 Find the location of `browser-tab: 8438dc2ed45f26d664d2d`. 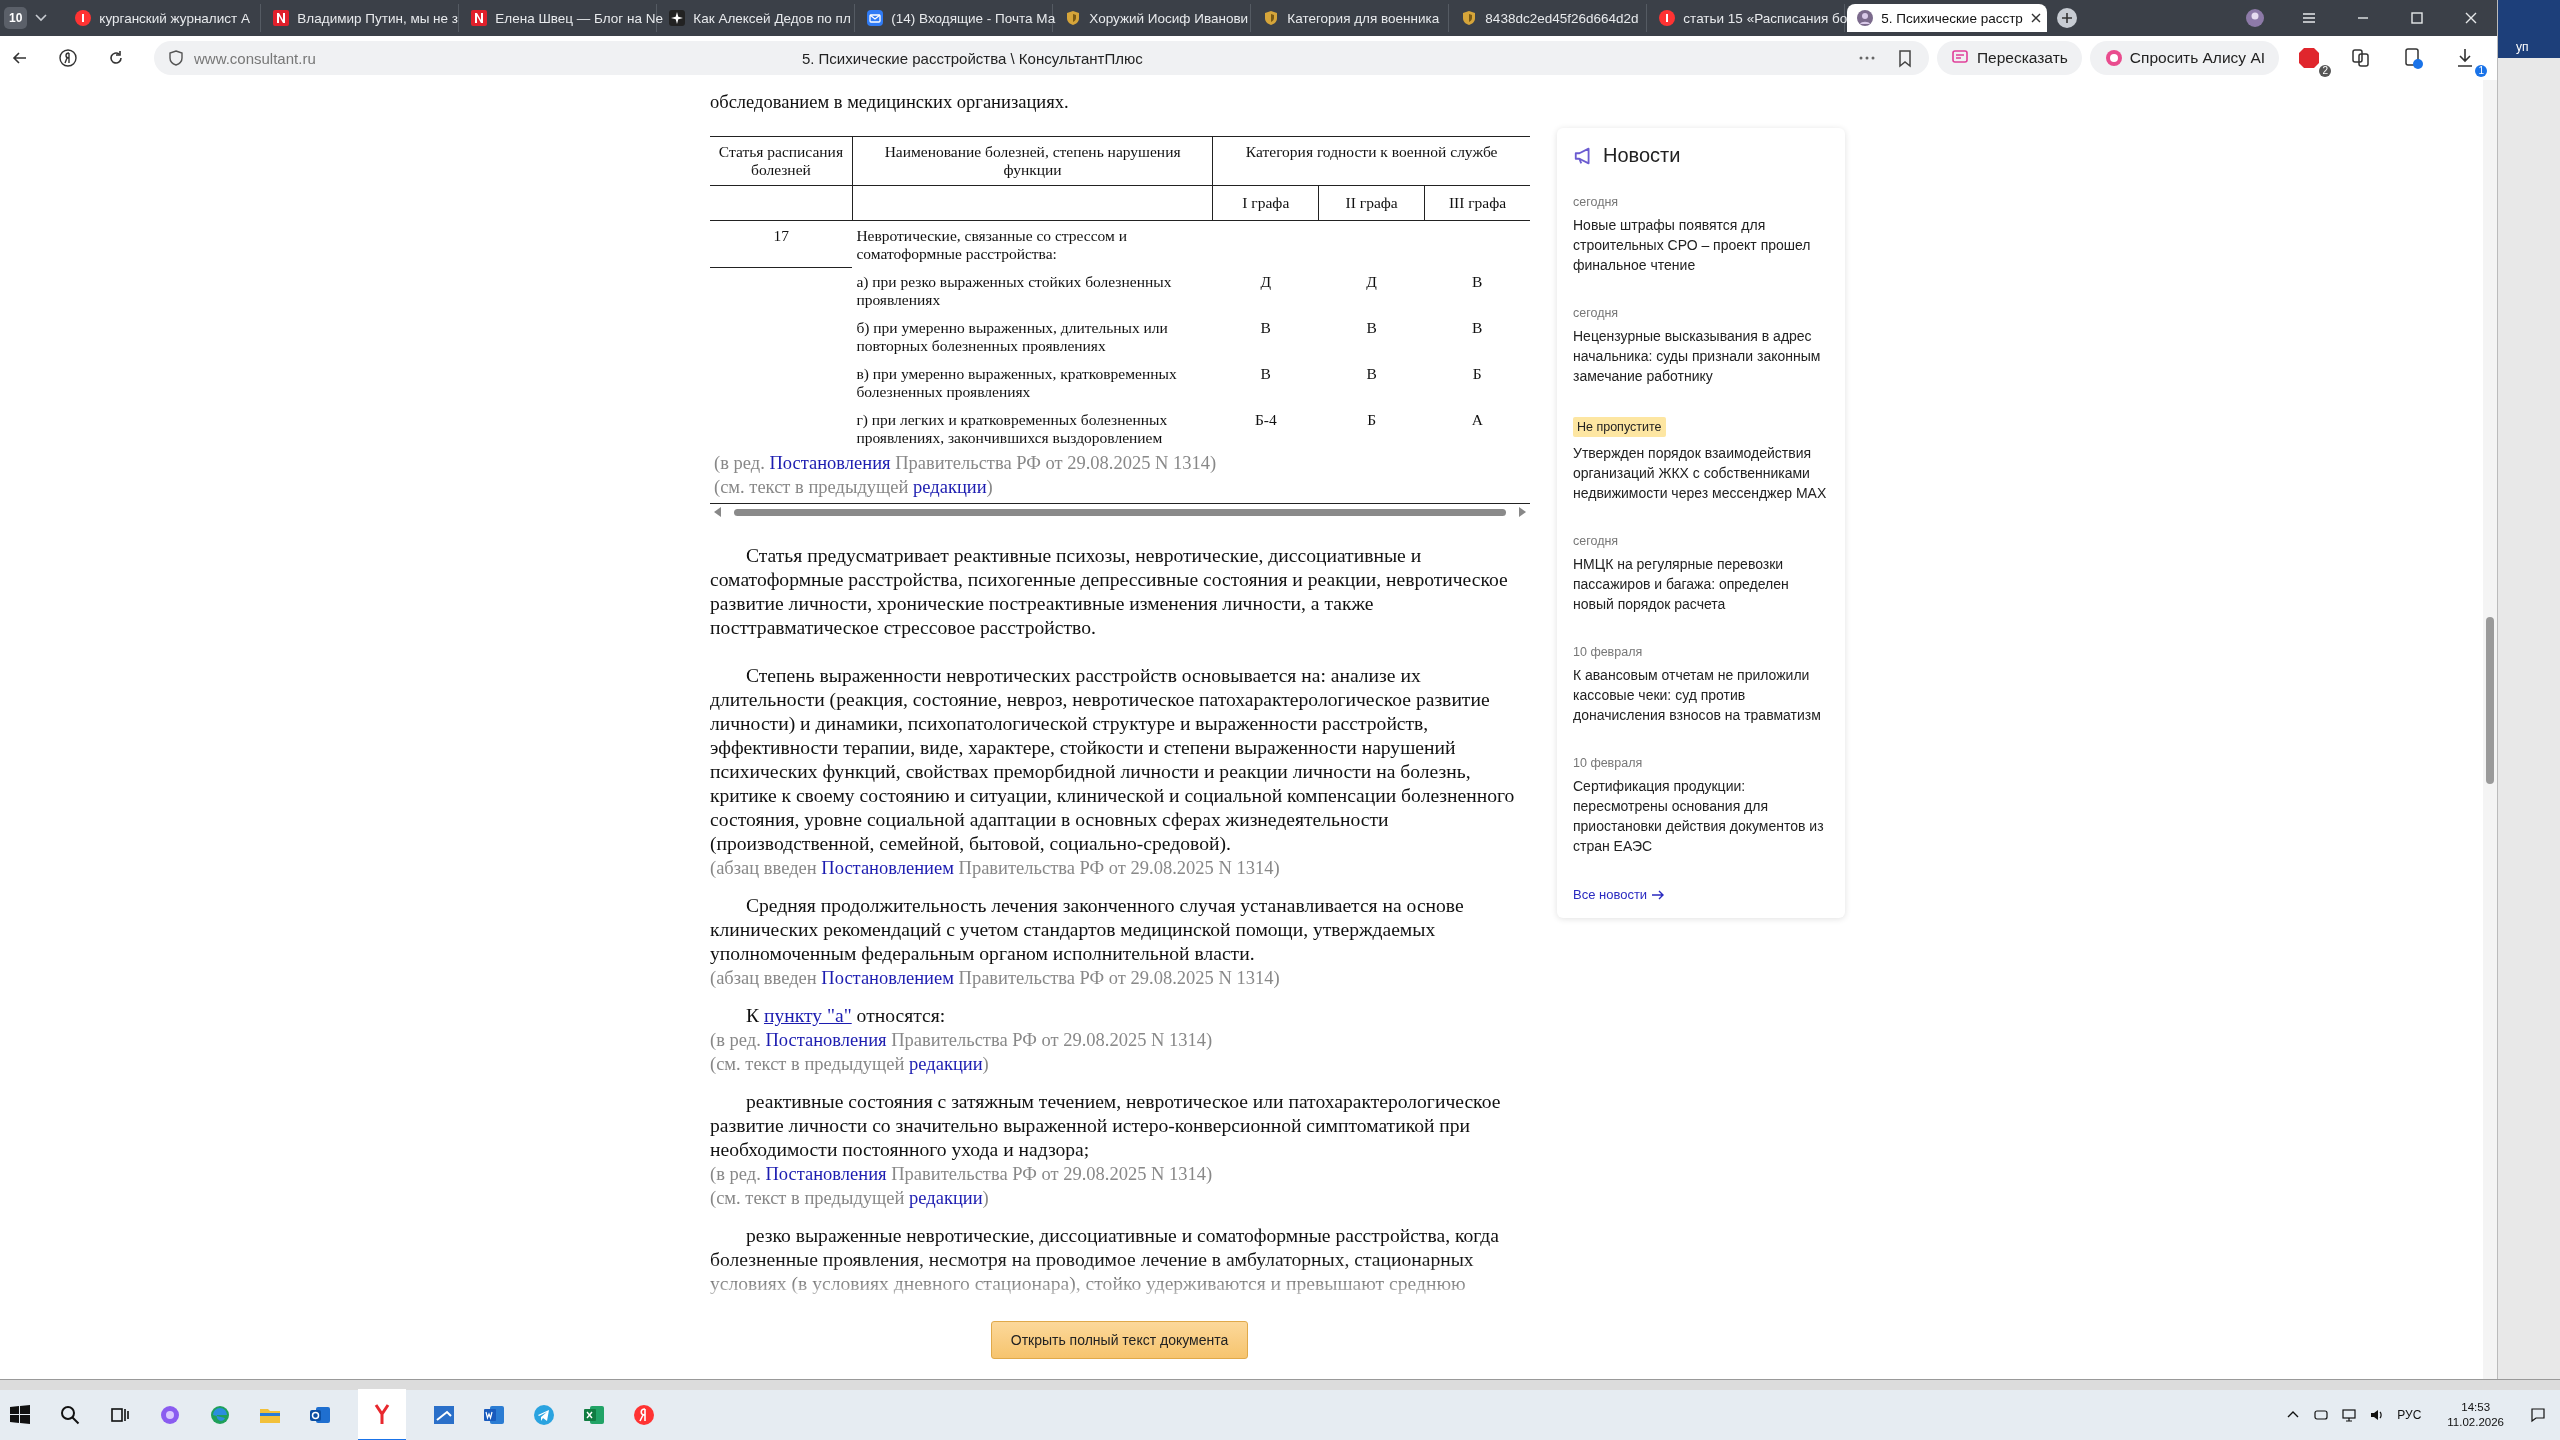

browser-tab: 8438dc2ed45f26d664d2d is located at coordinates (1549, 18).